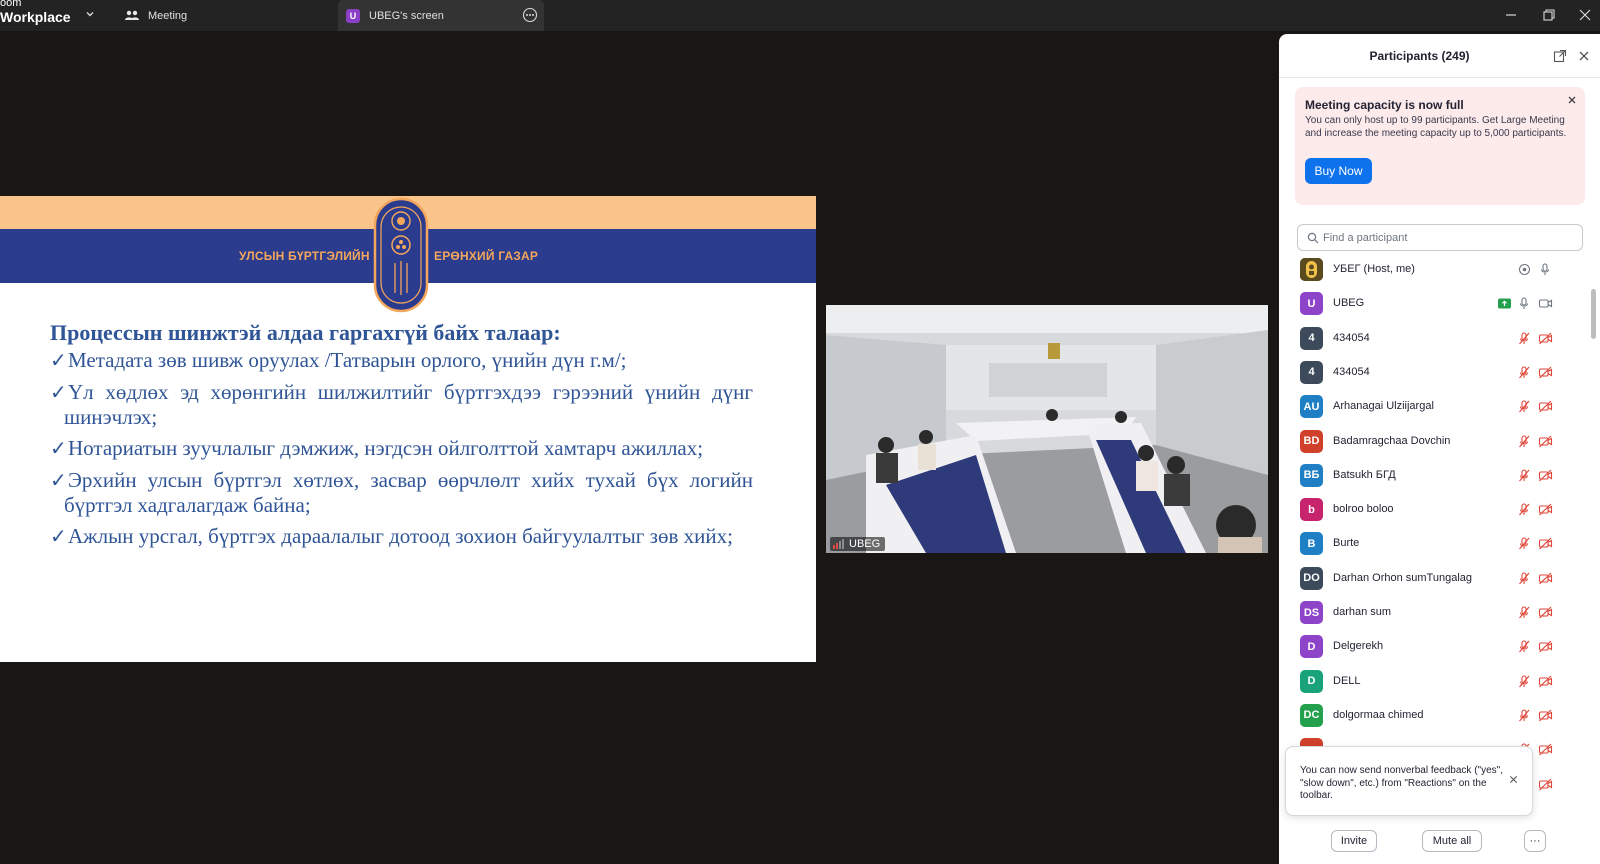  I want to click on org-name-left: УЛСЫН БҮРТГЭЛИЙН, so click(304, 256).